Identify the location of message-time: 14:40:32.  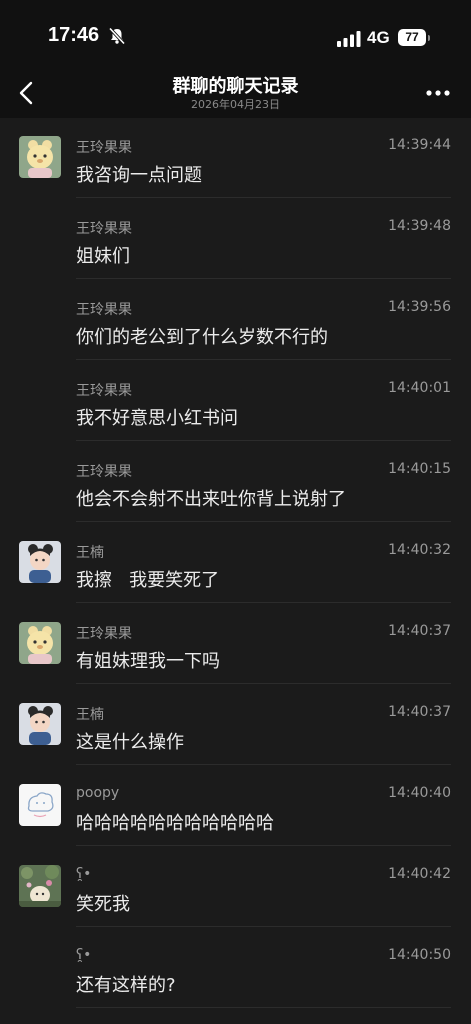
(419, 550).